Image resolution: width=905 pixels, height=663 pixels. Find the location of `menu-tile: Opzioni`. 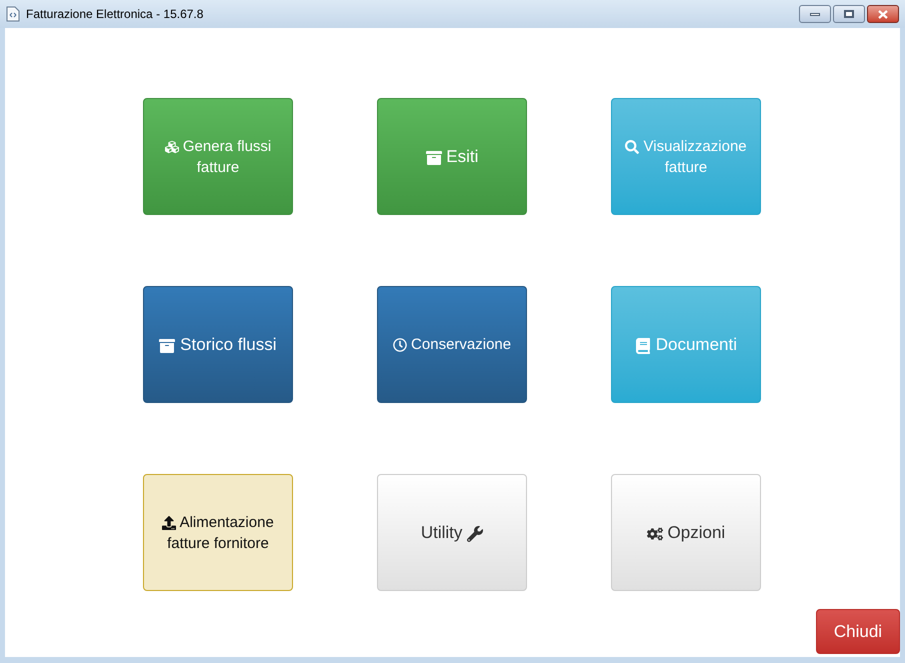

menu-tile: Opzioni is located at coordinates (686, 532).